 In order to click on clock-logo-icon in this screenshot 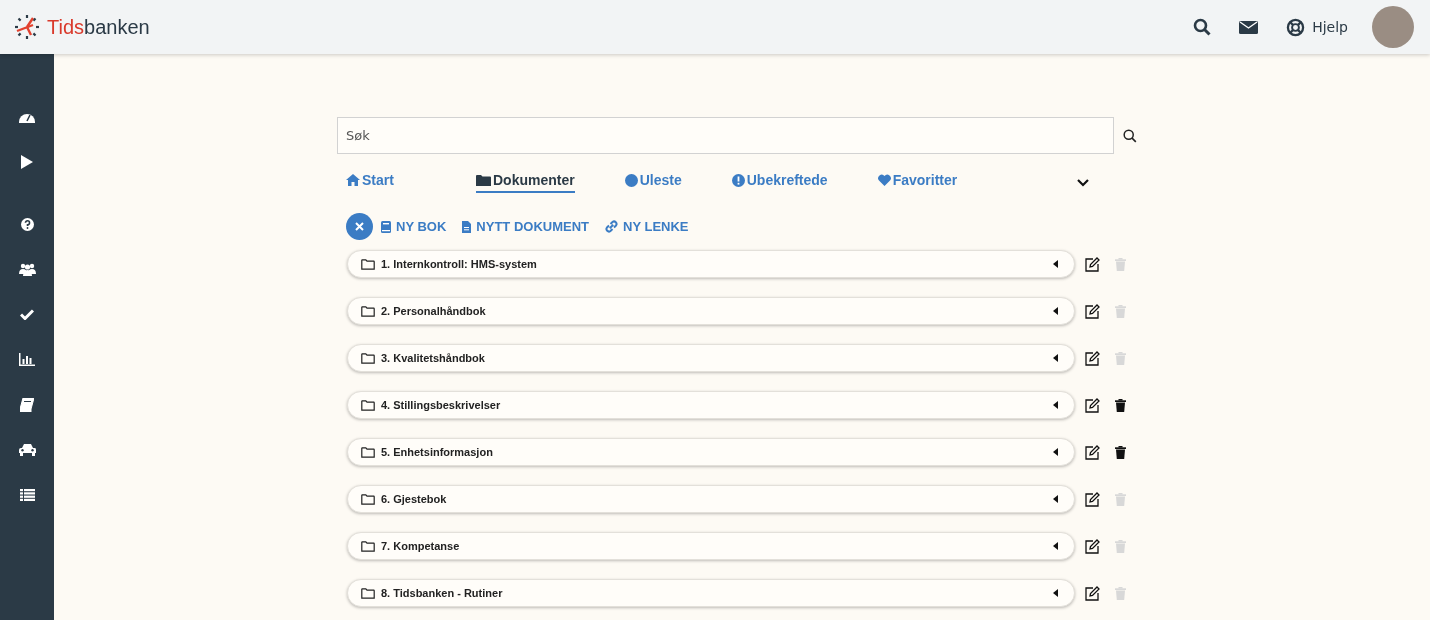, I will do `click(27, 27)`.